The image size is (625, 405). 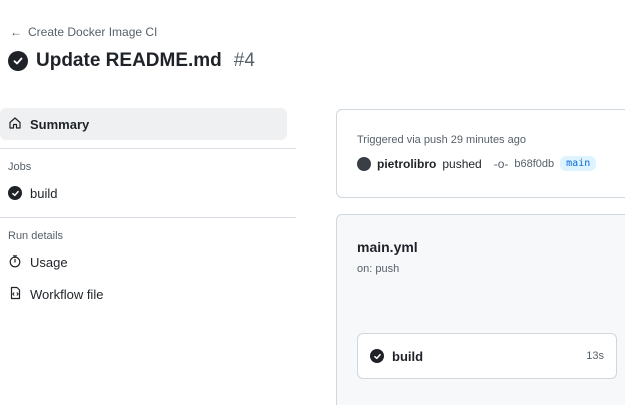 I want to click on sidebar-item-label: build, so click(x=44, y=193).